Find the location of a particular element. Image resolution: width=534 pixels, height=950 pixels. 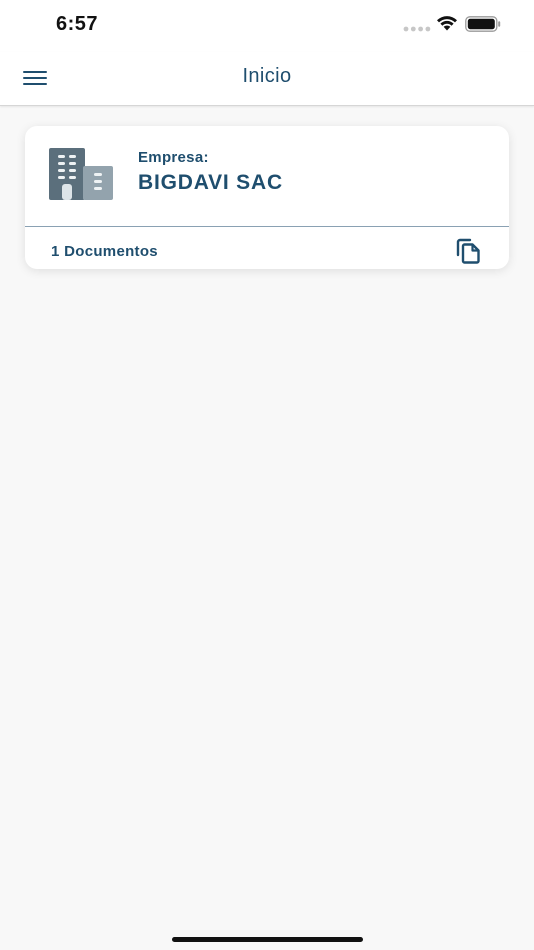

status-time: 6:57 is located at coordinates (77, 24).